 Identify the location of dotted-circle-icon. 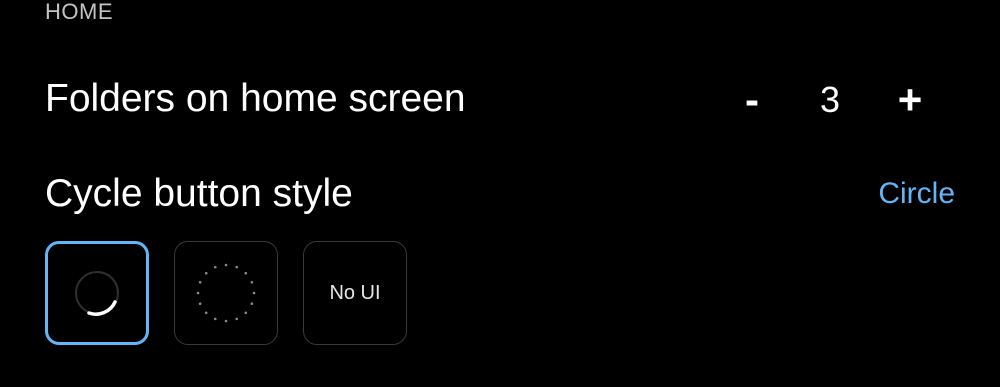
(226, 293).